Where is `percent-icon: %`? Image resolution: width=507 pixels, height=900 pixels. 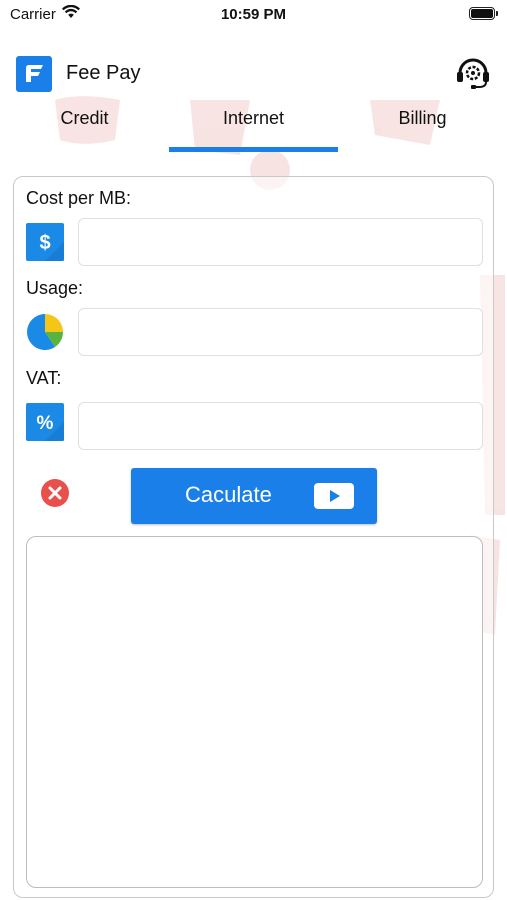 percent-icon: % is located at coordinates (45, 422).